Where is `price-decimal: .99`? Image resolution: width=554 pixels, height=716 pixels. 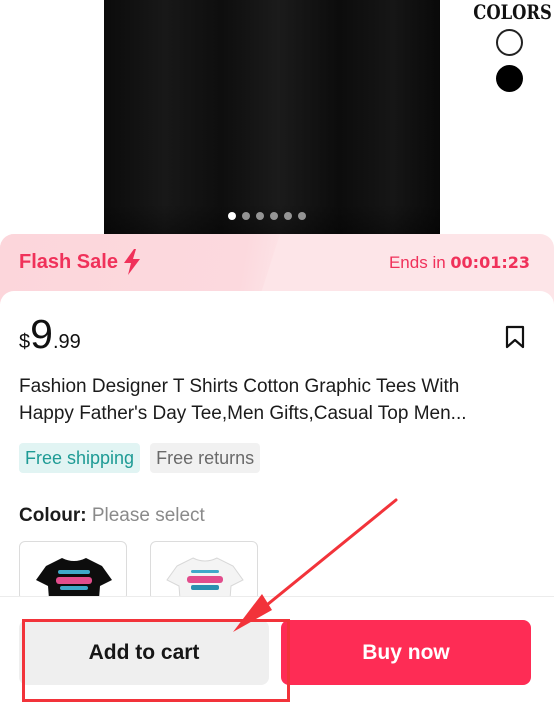 price-decimal: .99 is located at coordinates (66, 342).